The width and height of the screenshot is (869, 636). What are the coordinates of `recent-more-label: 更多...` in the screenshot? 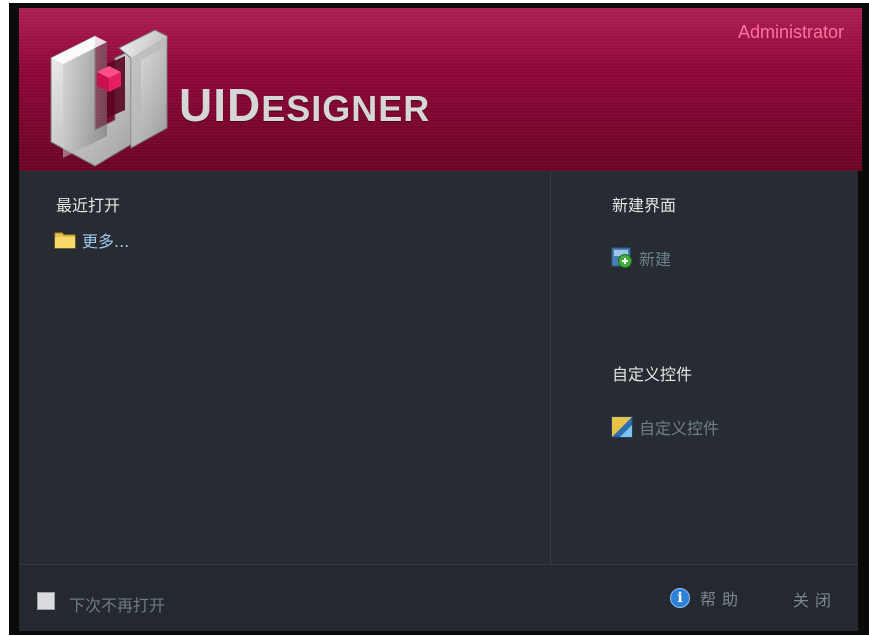 It's located at (106, 241).